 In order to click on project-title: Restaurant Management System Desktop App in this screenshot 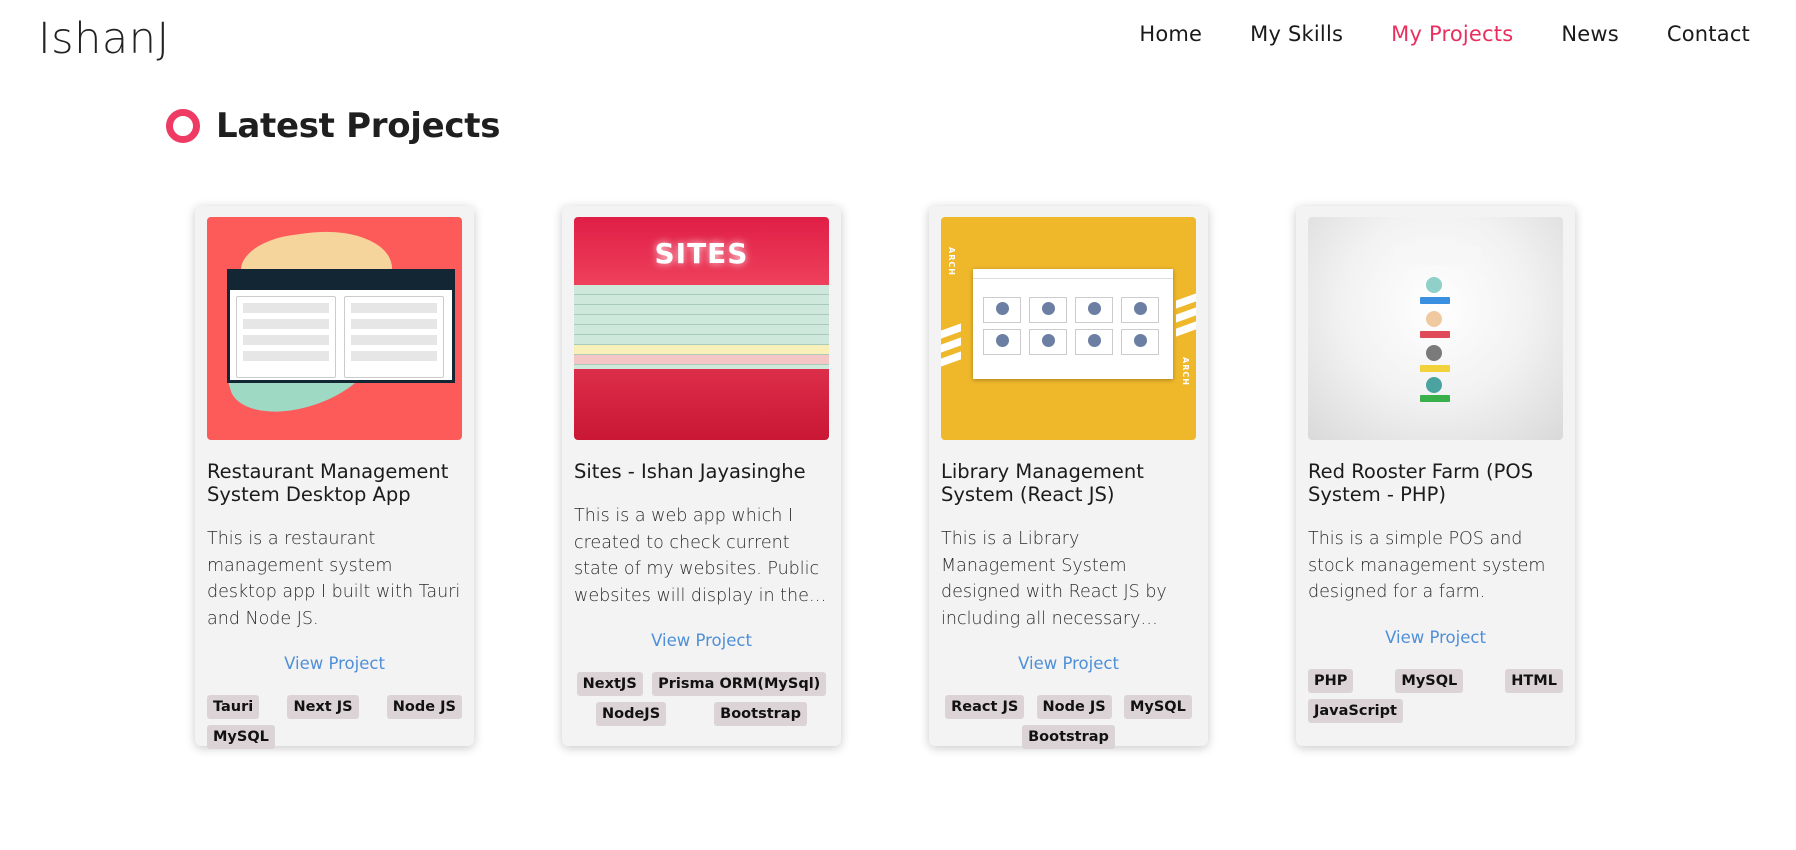, I will do `click(328, 483)`.